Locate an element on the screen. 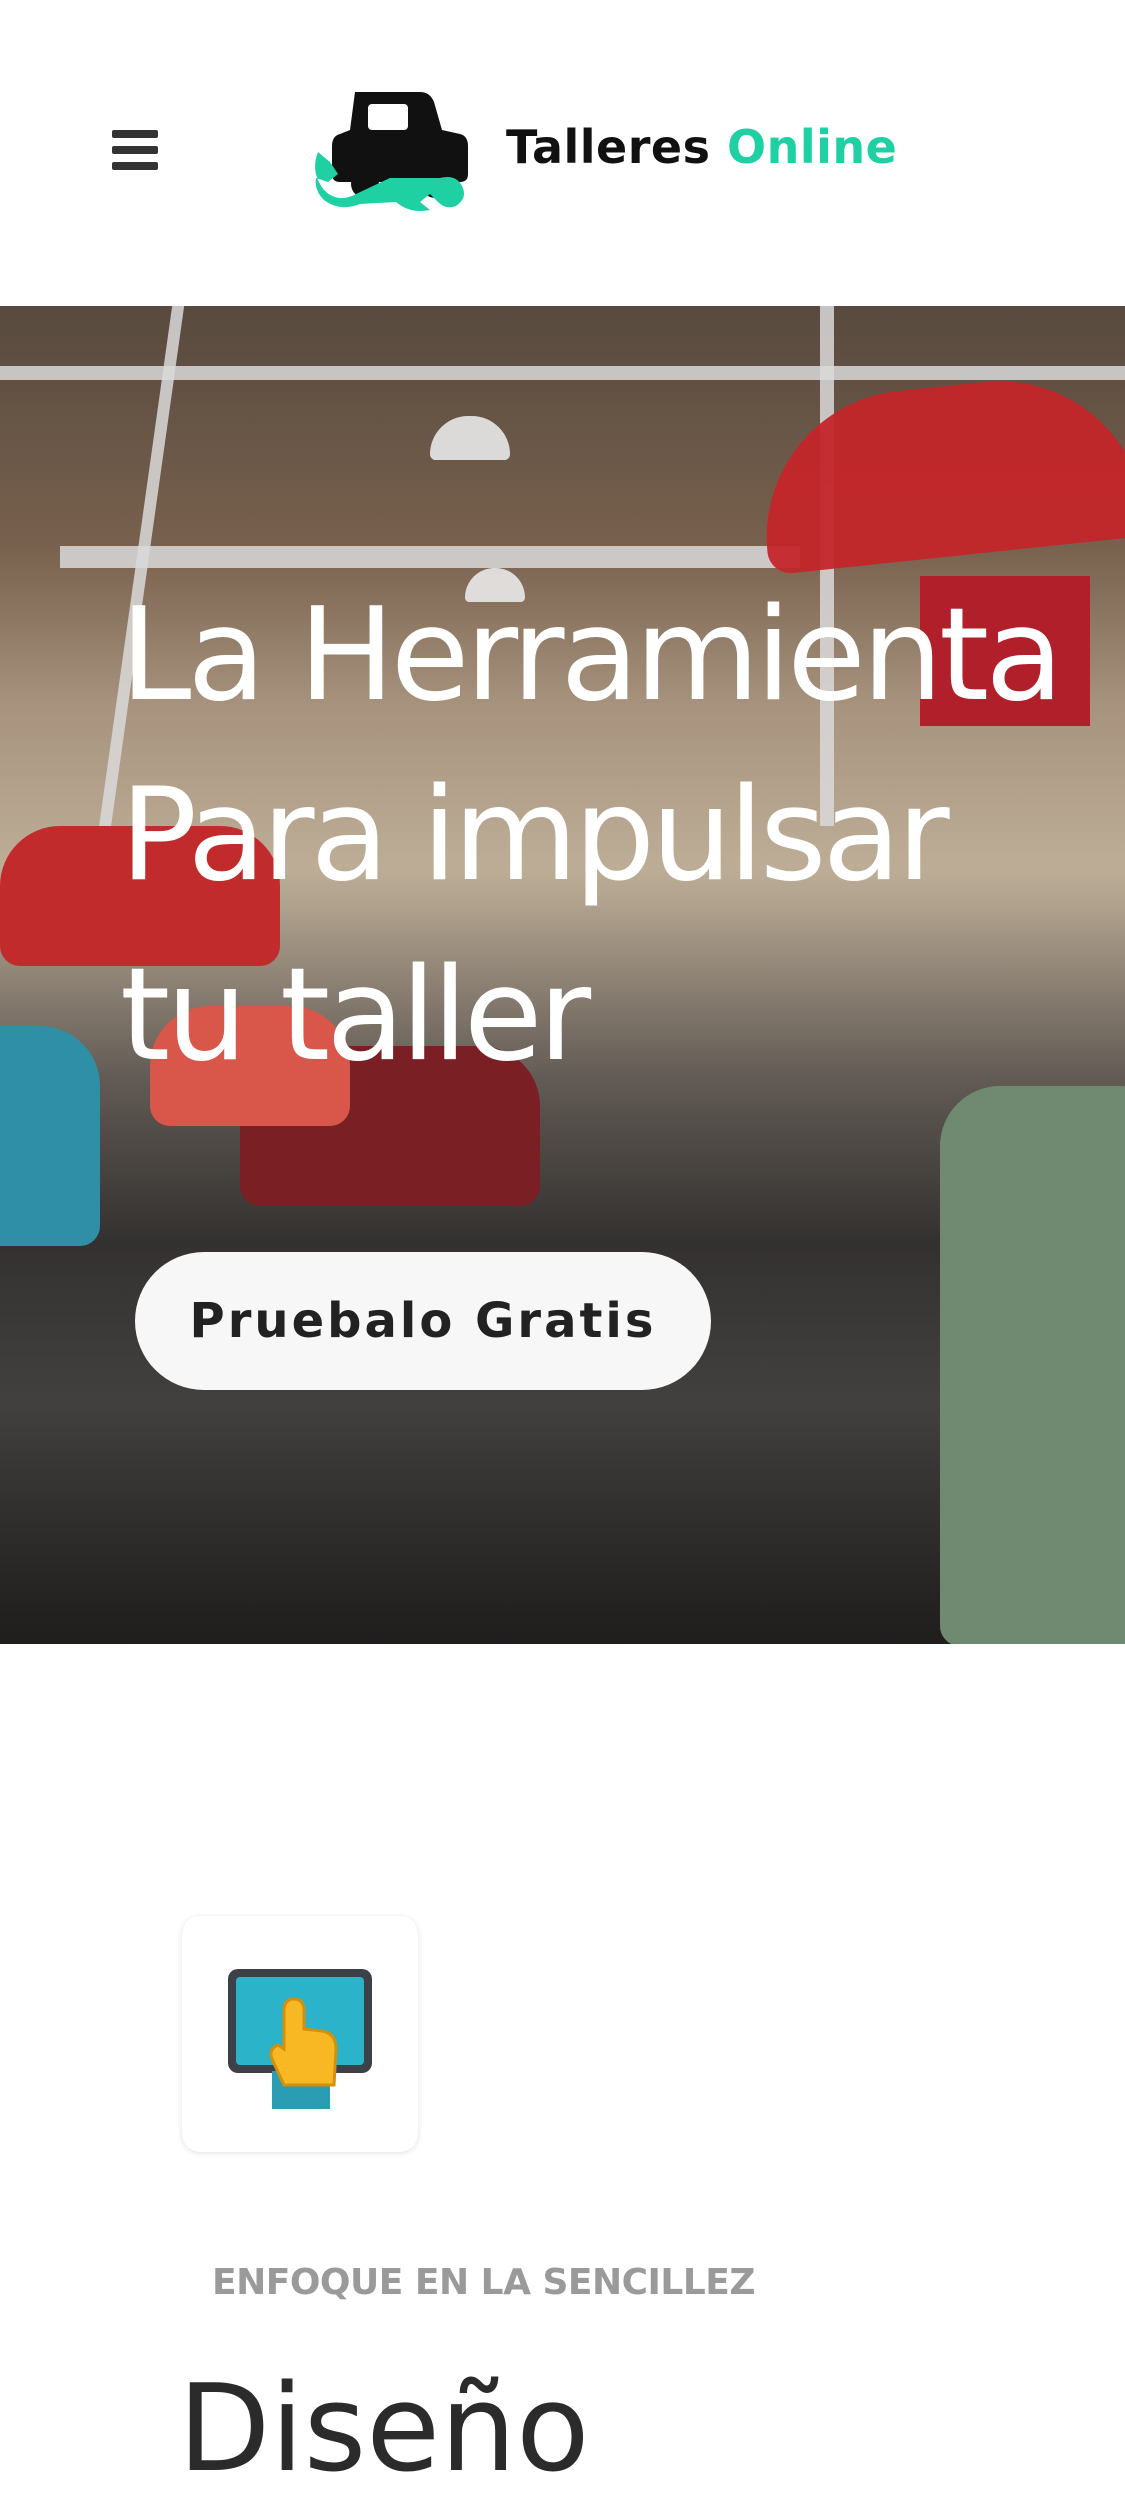 The width and height of the screenshot is (1125, 2500). brand-logo: Talleres Online is located at coordinates (603, 147).